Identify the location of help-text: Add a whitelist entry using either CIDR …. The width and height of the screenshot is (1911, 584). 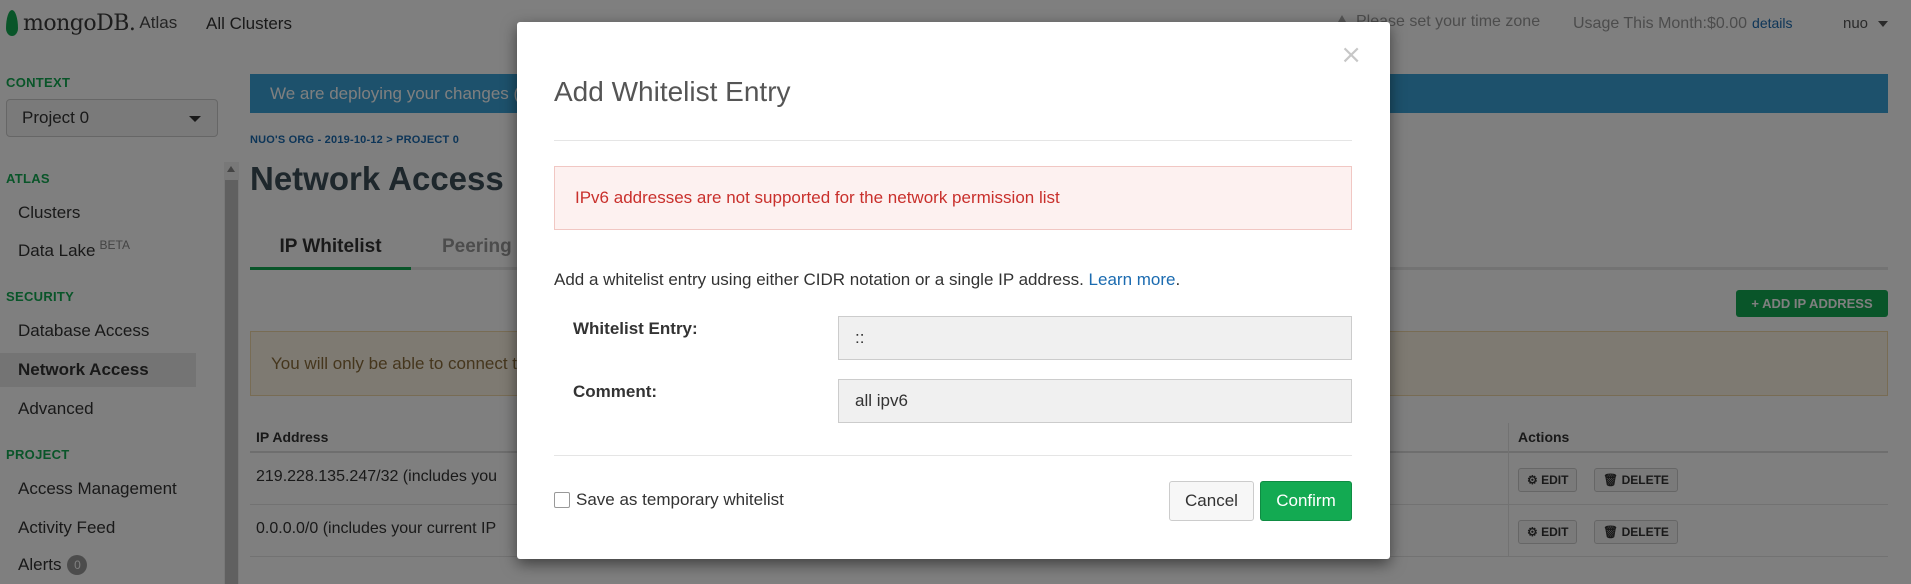
(867, 279).